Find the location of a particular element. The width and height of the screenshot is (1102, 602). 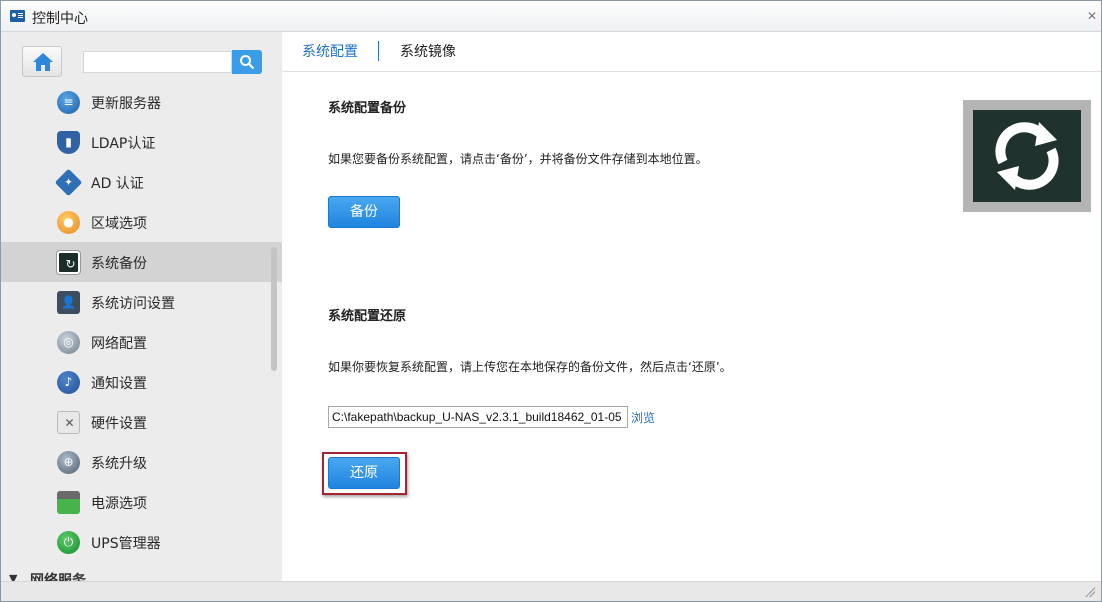

ups-icon: ⏻ is located at coordinates (68, 542).